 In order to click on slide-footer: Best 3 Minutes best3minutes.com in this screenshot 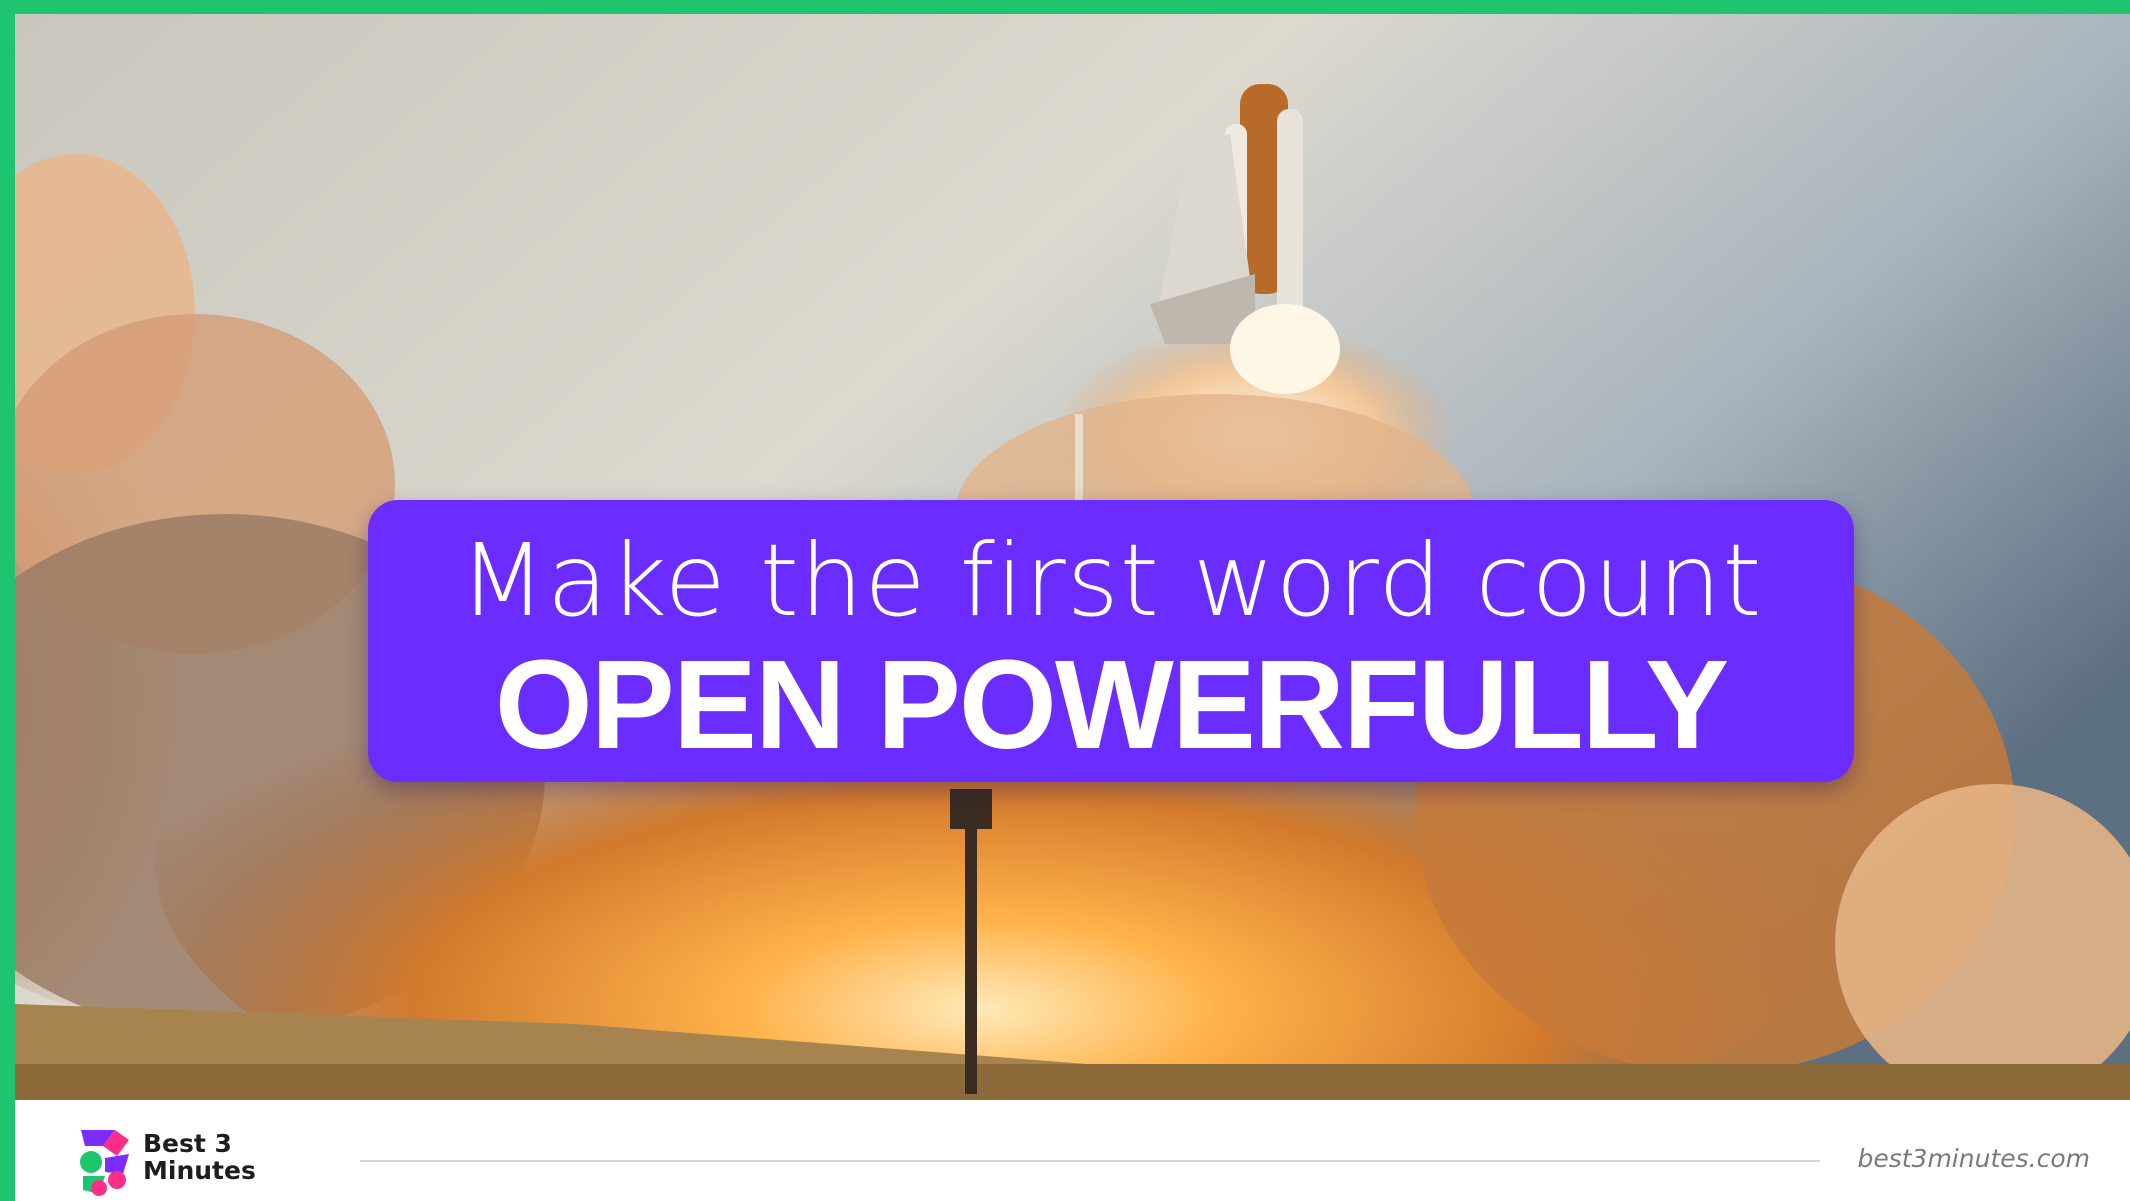, I will do `click(1072, 1150)`.